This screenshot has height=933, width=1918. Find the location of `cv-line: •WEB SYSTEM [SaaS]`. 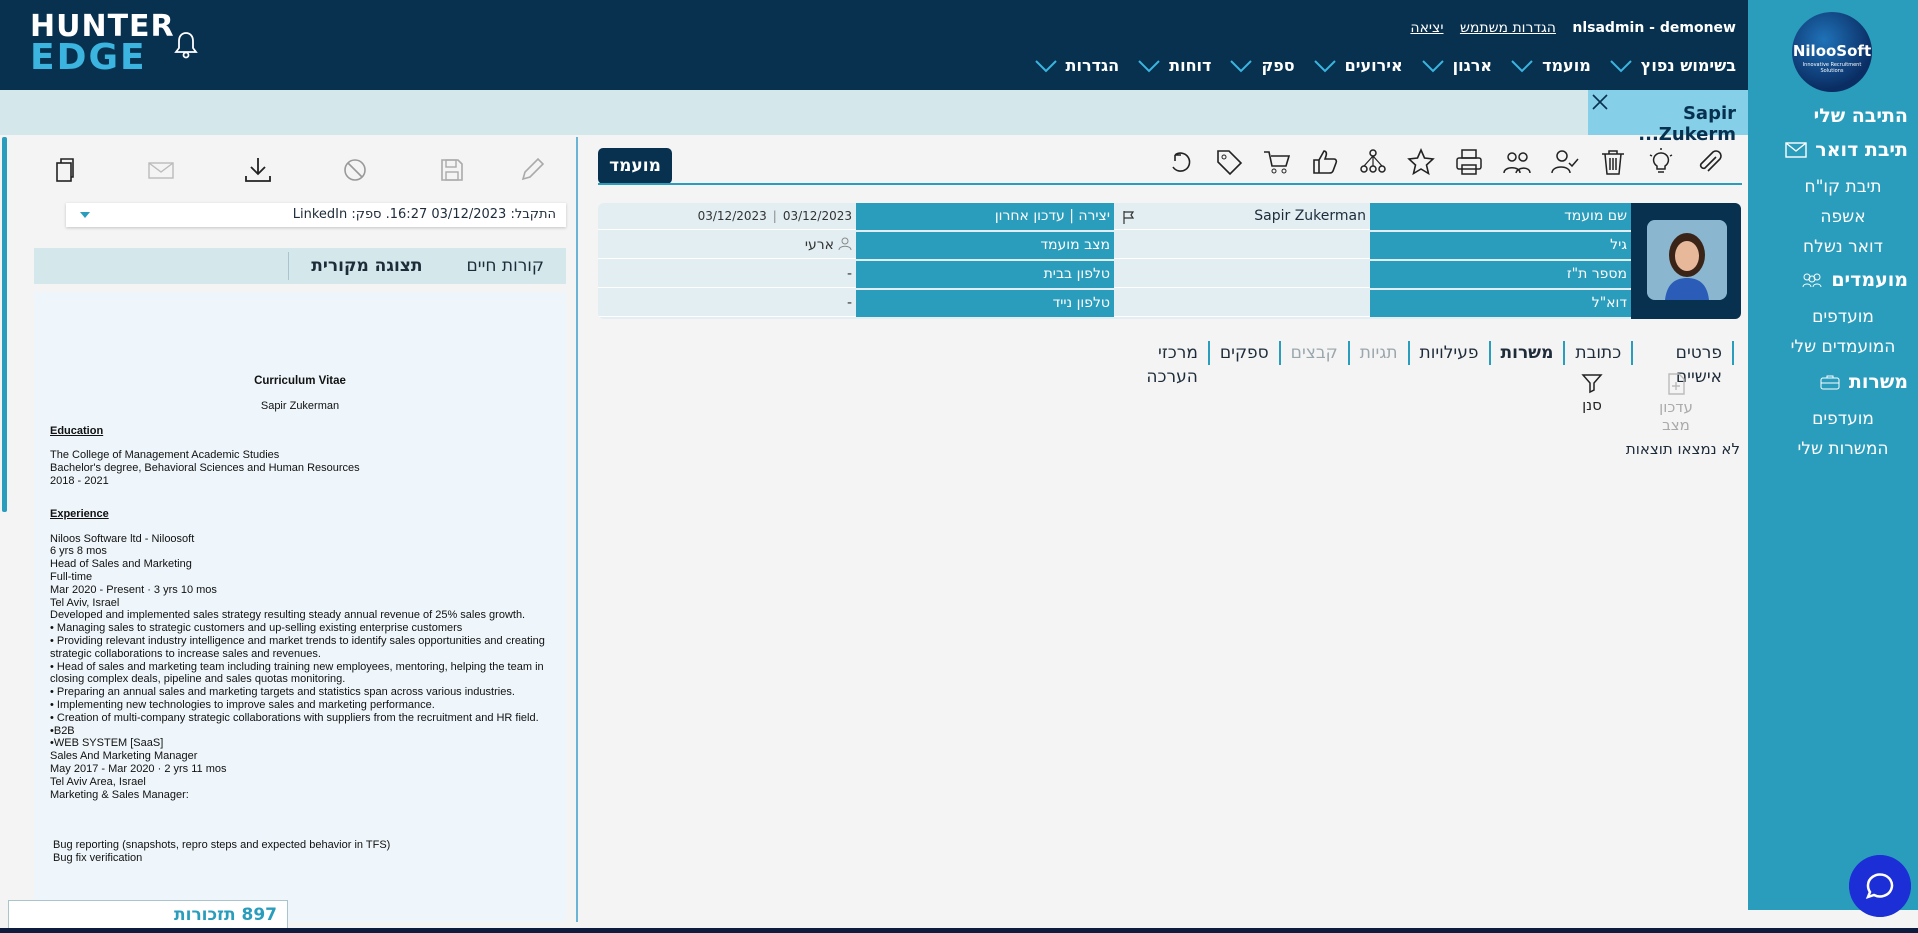

cv-line: •WEB SYSTEM [SaaS] is located at coordinates (107, 743).